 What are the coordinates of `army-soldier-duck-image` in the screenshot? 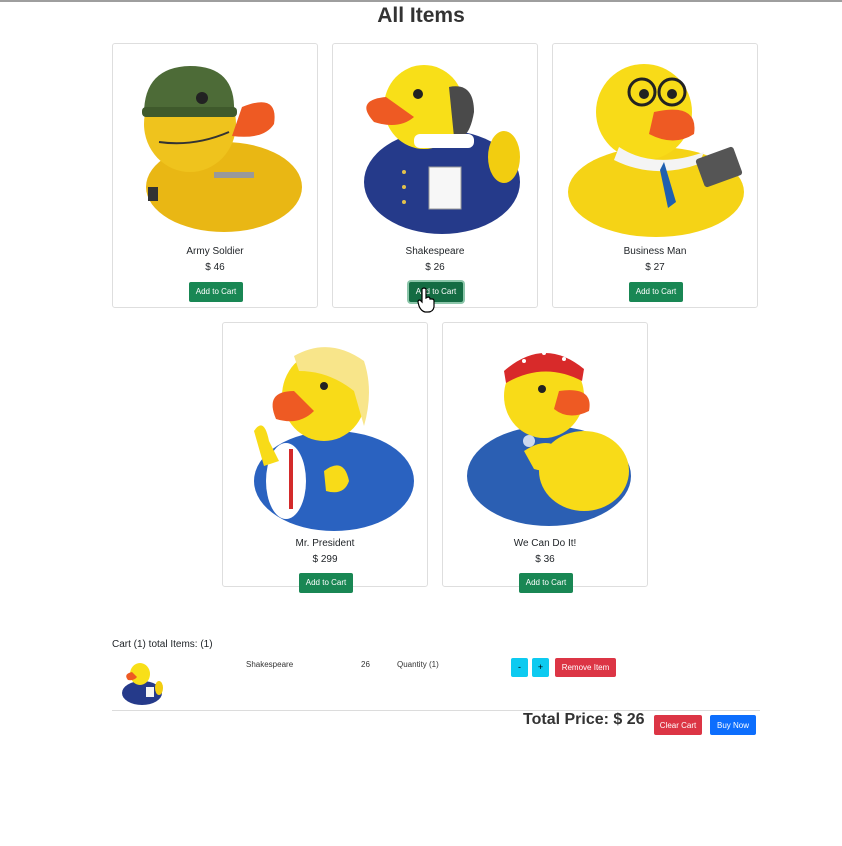 It's located at (222, 149).